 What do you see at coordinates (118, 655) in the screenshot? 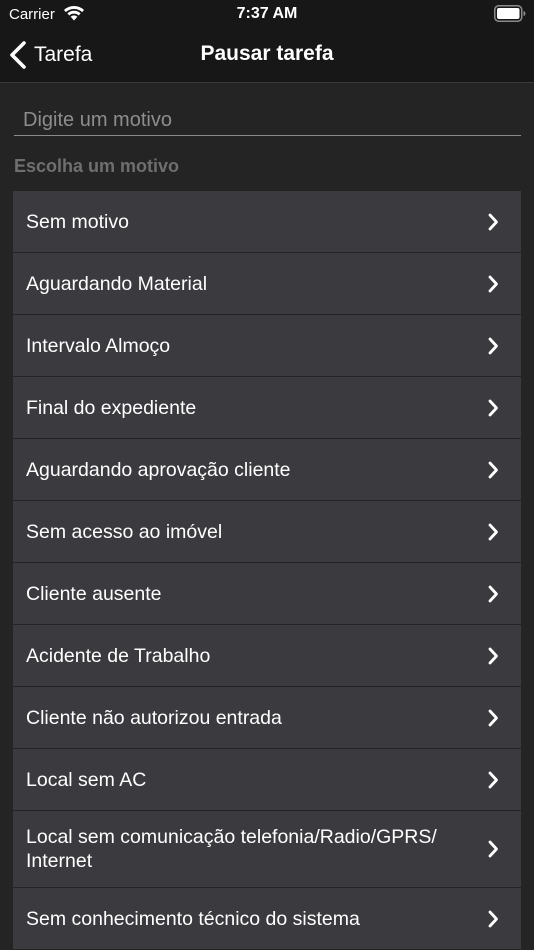
I see `list-item-label: Acidente de Trabalho` at bounding box center [118, 655].